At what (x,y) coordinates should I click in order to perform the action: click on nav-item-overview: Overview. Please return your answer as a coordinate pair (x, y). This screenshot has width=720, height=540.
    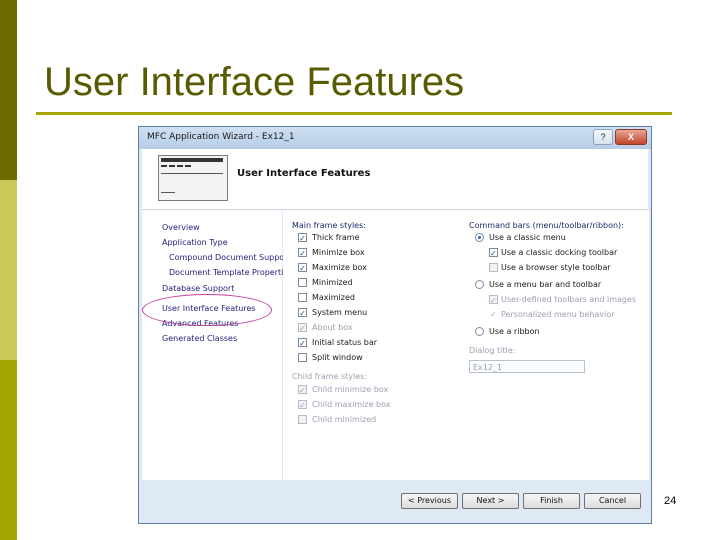
    Looking at the image, I should click on (181, 227).